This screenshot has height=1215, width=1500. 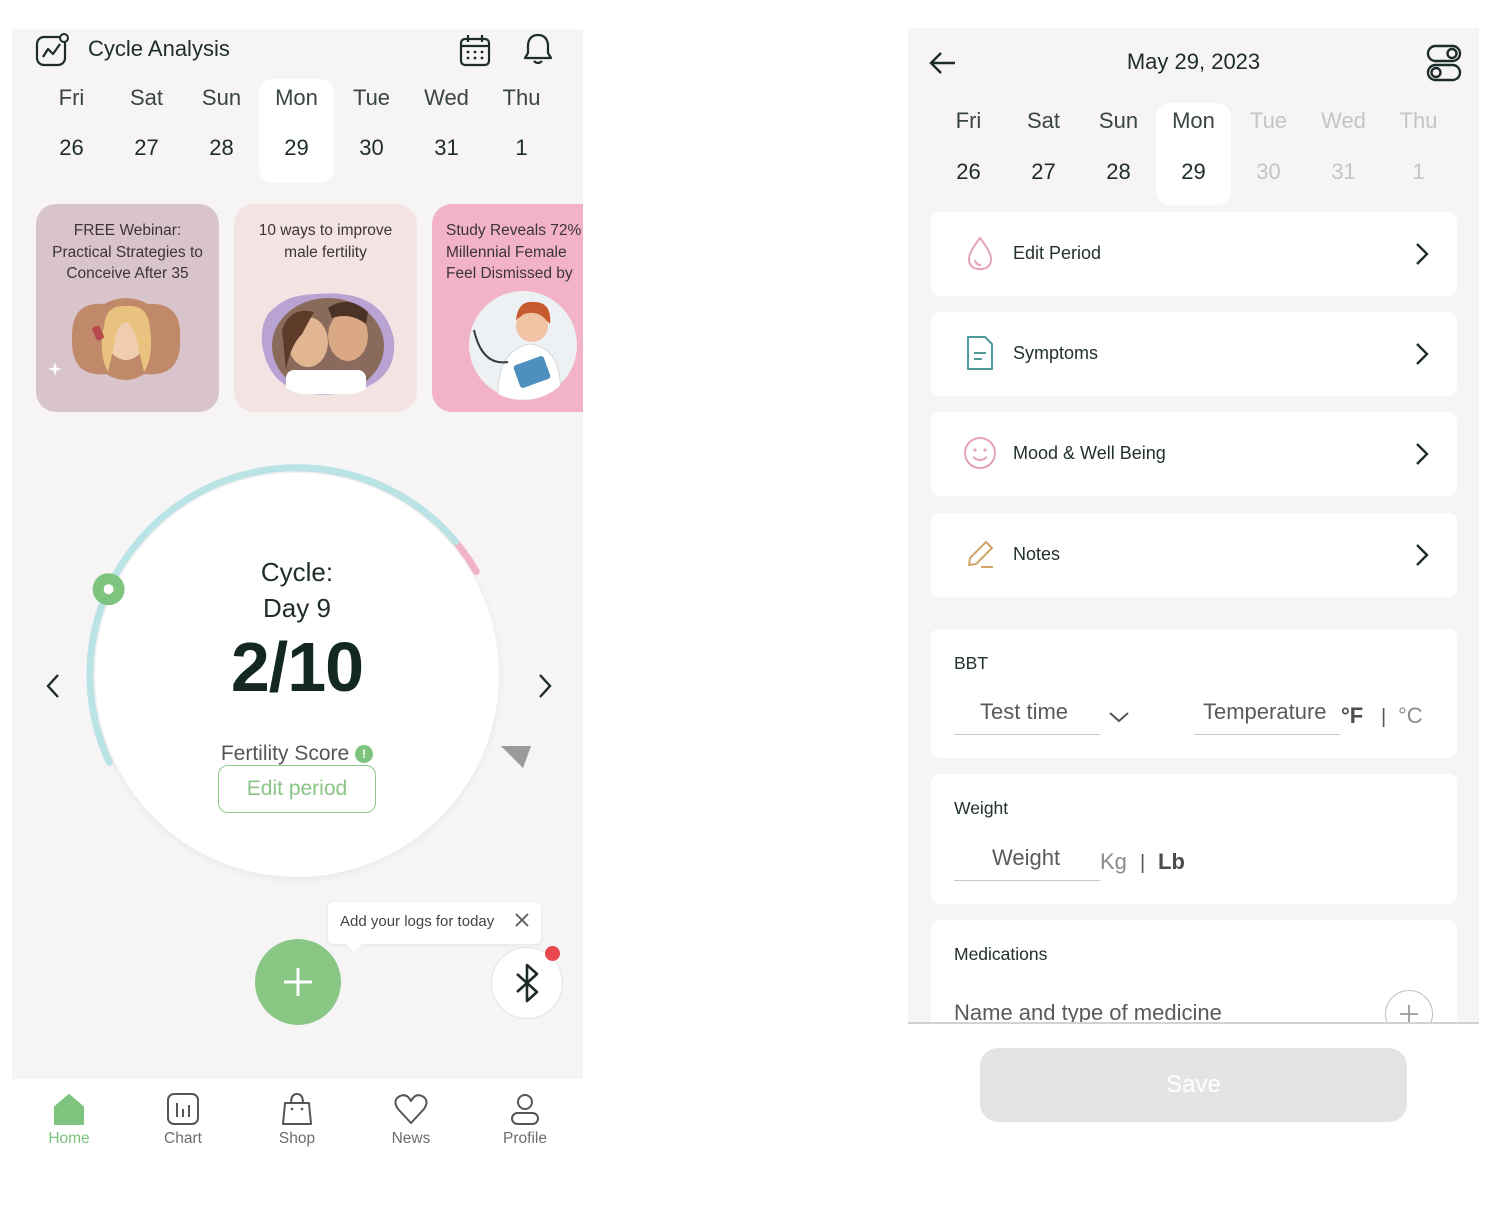 I want to click on article-card-male-fertility: 10 ways to improve male fertility, so click(x=325, y=308).